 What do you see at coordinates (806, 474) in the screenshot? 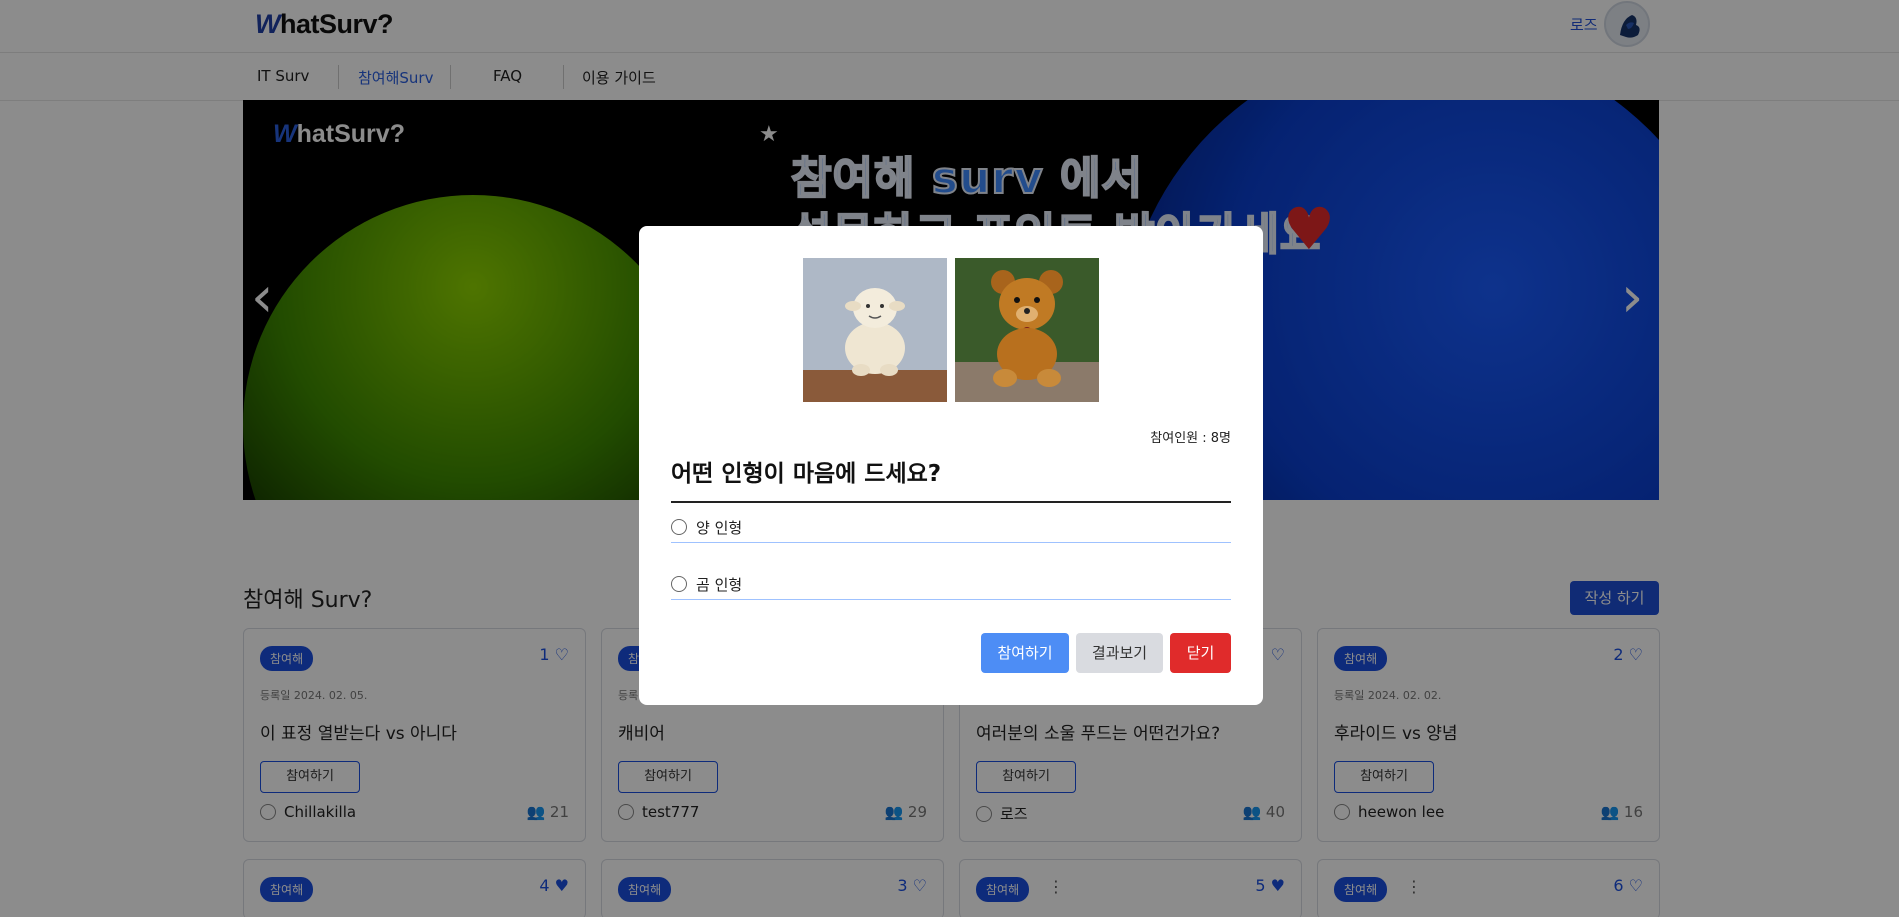
I see `survey-question: 어떤 인형이 마음에 드세요?` at bounding box center [806, 474].